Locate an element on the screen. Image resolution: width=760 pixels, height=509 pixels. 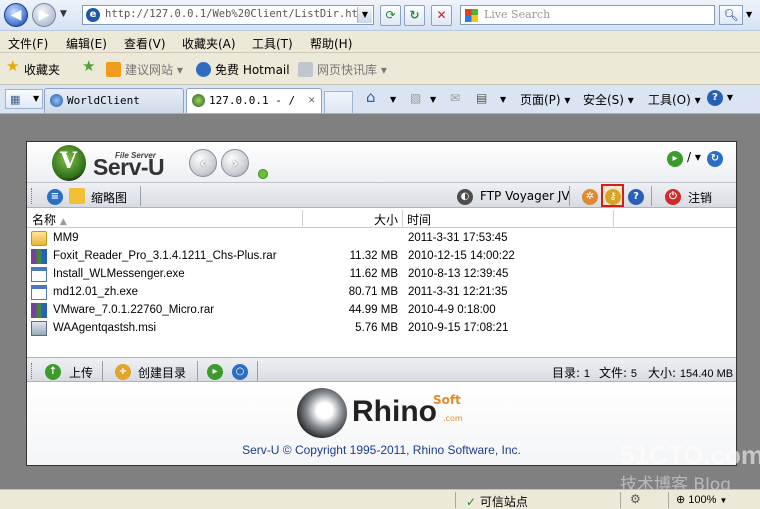
search-files-button: ○ is located at coordinates (240, 371).